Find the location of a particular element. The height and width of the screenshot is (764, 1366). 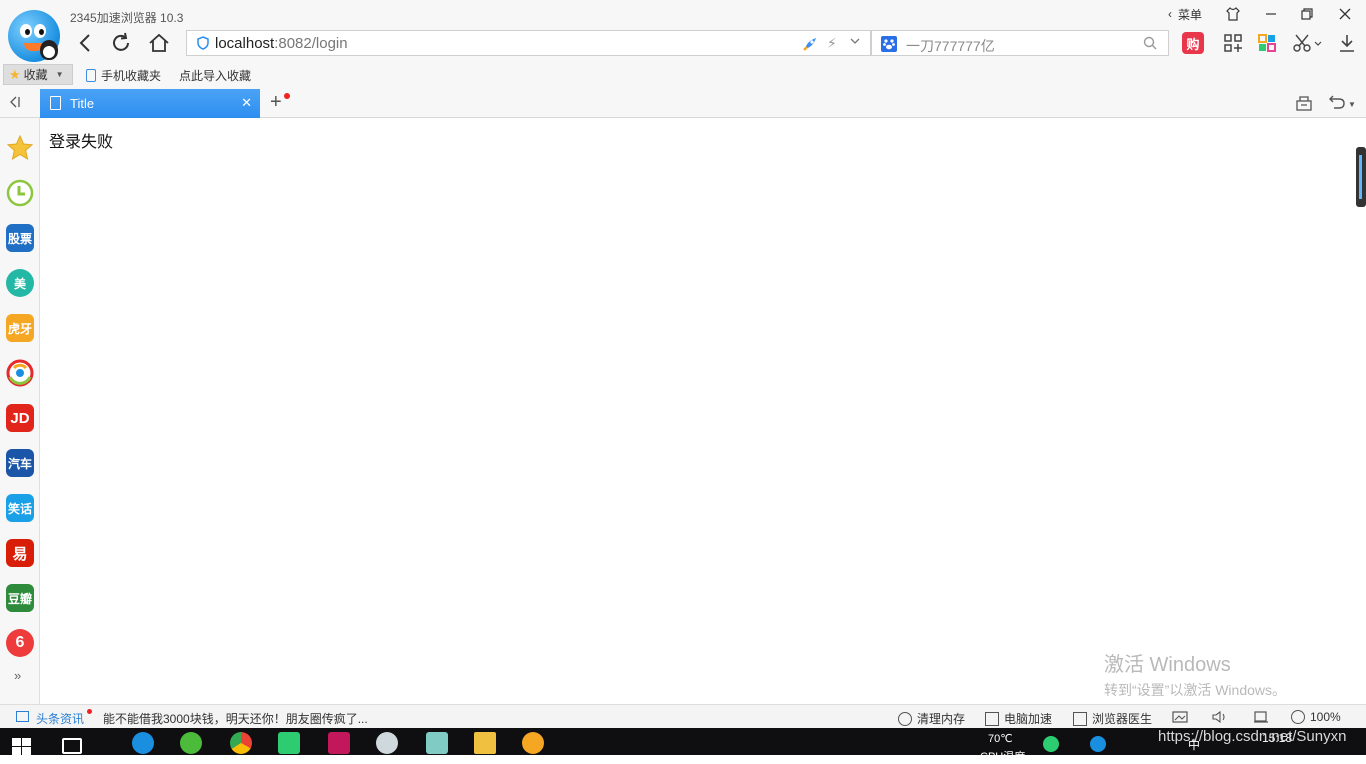

blog-url-watermark: https://blog.csdn.net/Sunyxn is located at coordinates (1252, 736).